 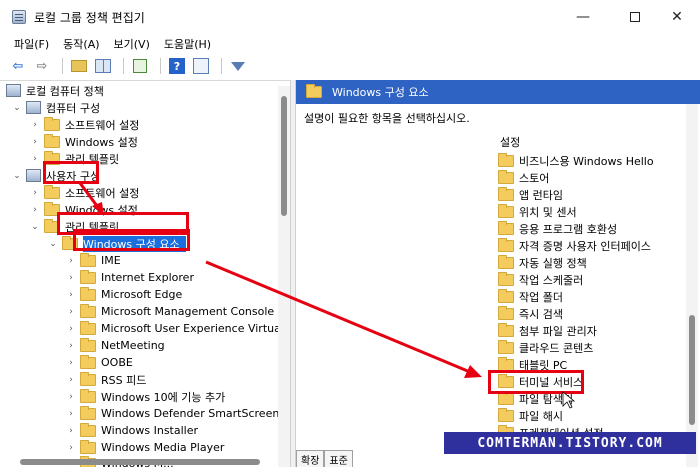 What do you see at coordinates (530, 313) in the screenshot?
I see `list-item: 즉시 검색` at bounding box center [530, 313].